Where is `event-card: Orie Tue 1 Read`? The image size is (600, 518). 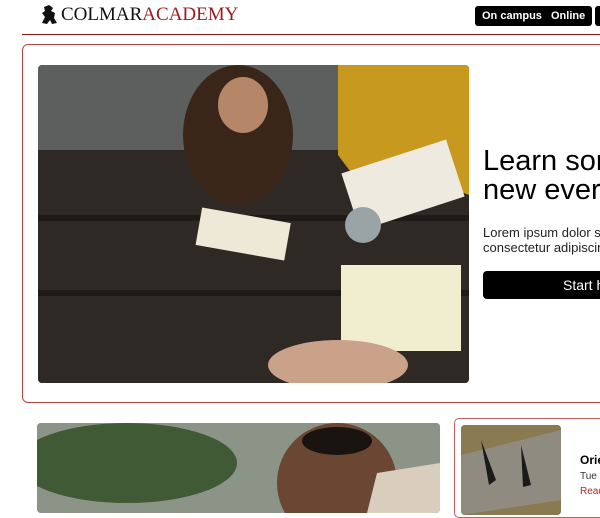 event-card: Orie Tue 1 Read is located at coordinates (527, 468).